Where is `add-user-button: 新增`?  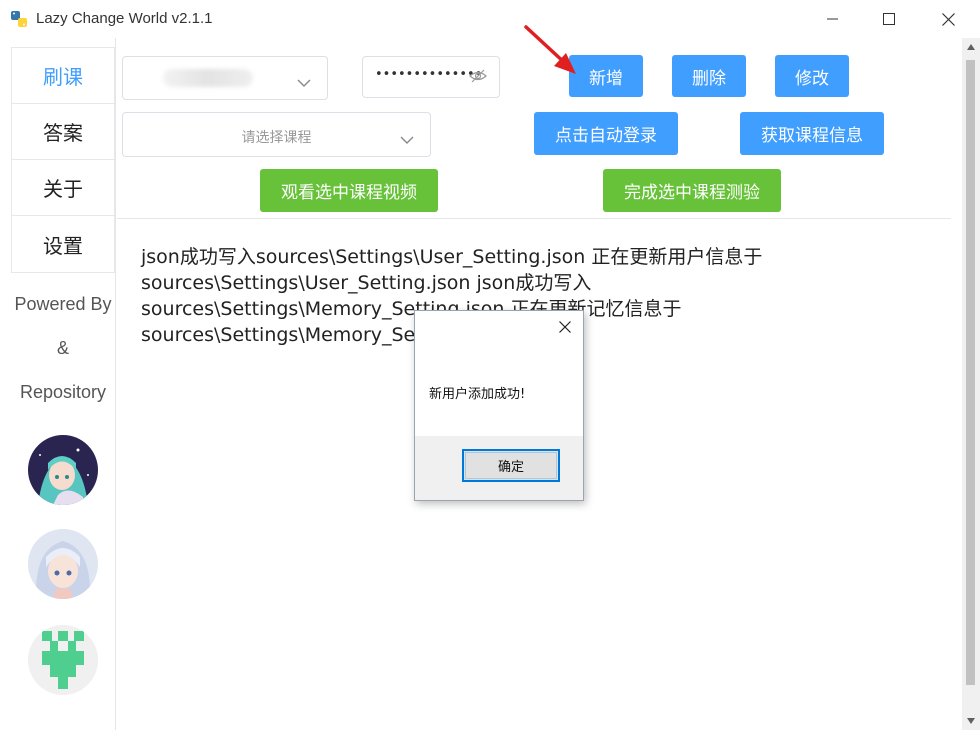
add-user-button: 新增 is located at coordinates (606, 76).